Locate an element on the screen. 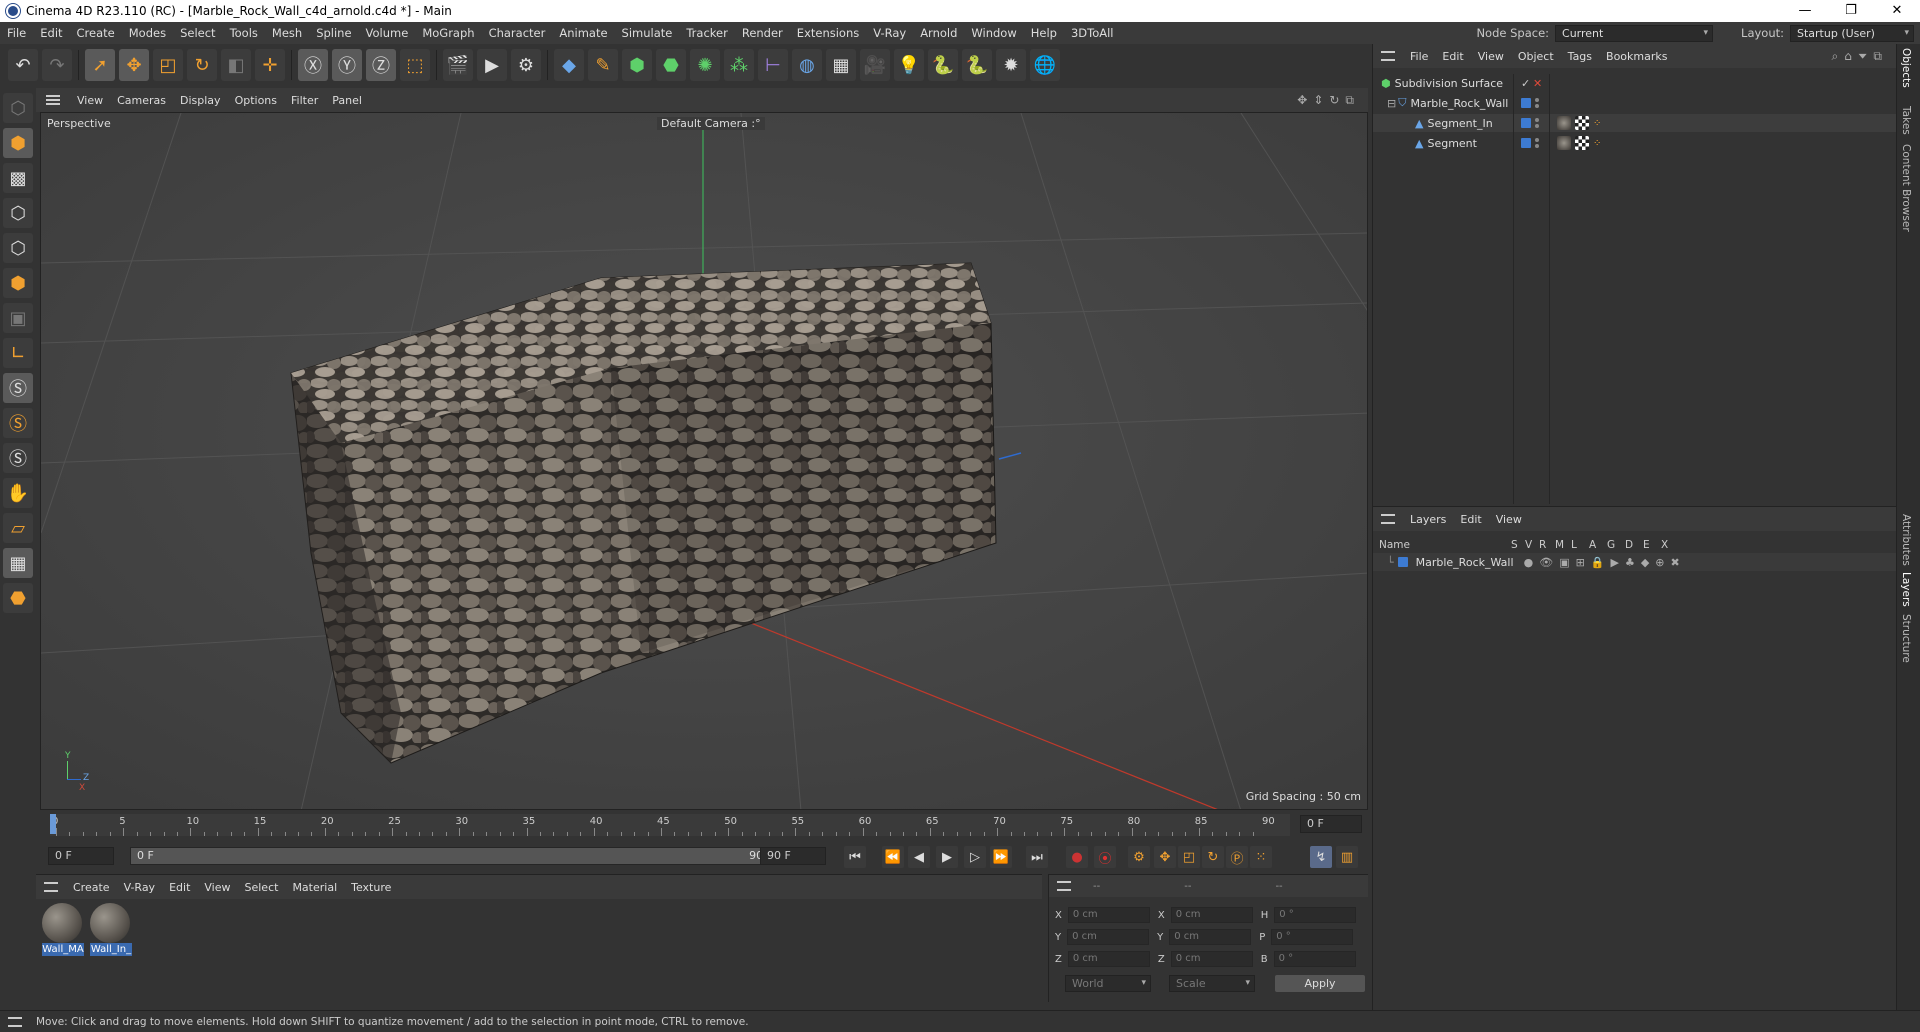  selection-tag-icon: ⁘ is located at coordinates (1597, 143).